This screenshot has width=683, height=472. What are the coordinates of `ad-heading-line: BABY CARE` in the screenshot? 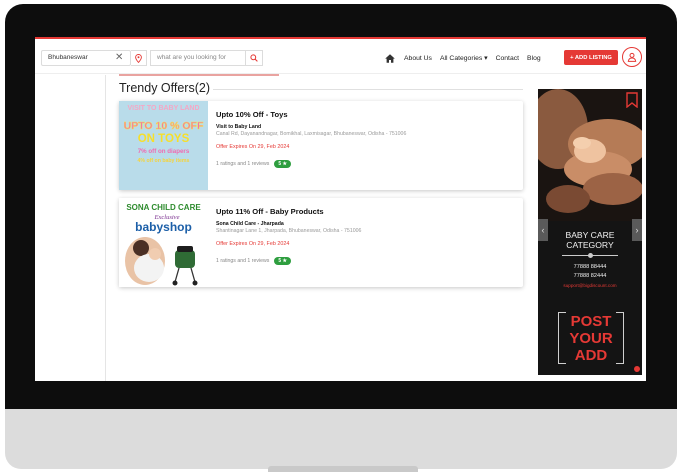 It's located at (590, 235).